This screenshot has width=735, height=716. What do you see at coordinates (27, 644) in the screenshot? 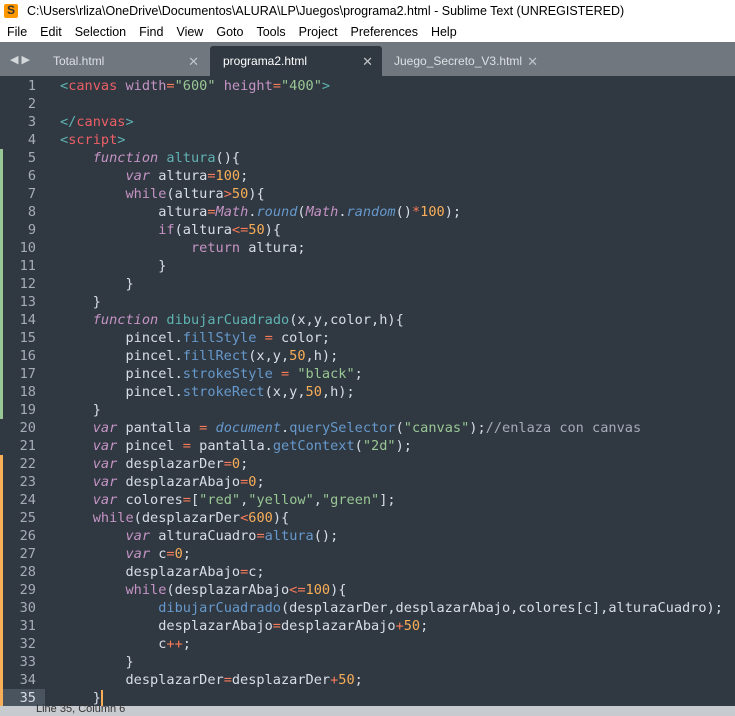
I see `line-number: 32` at bounding box center [27, 644].